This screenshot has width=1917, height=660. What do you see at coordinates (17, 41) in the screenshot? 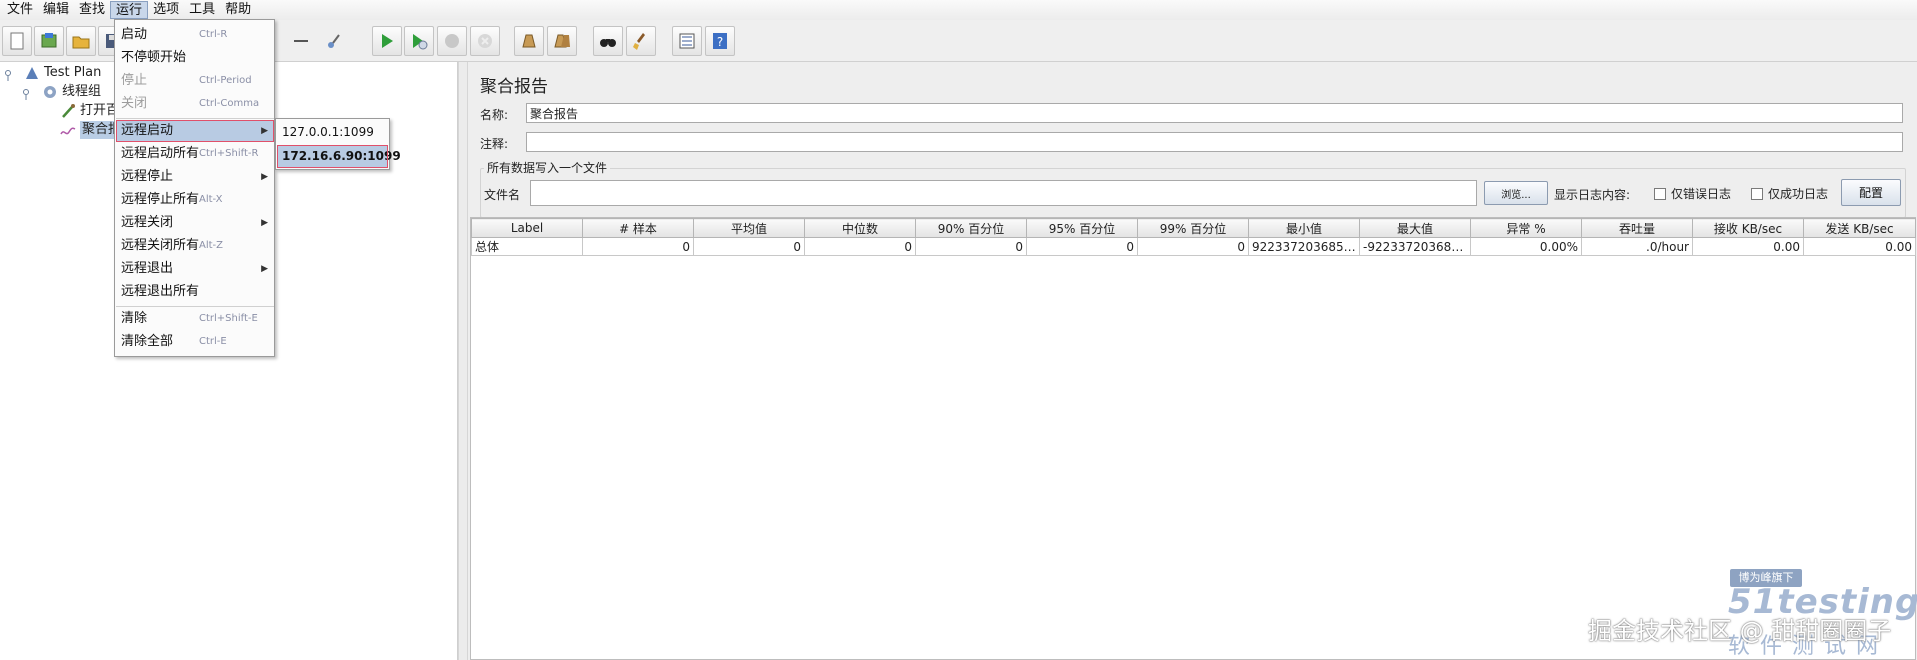
I see `new-icon` at bounding box center [17, 41].